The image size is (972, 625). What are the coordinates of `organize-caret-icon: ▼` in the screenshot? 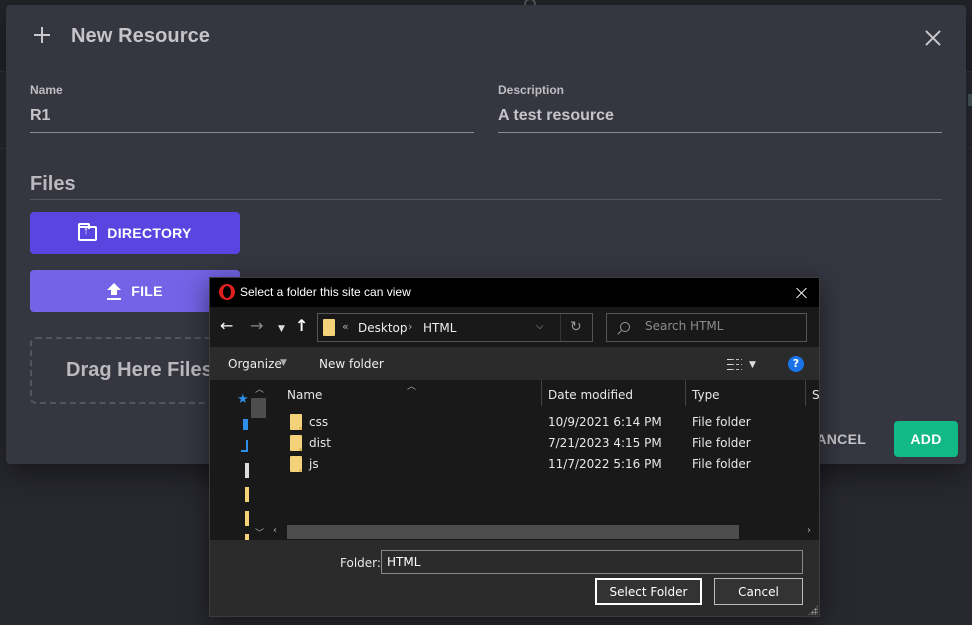 It's located at (283, 363).